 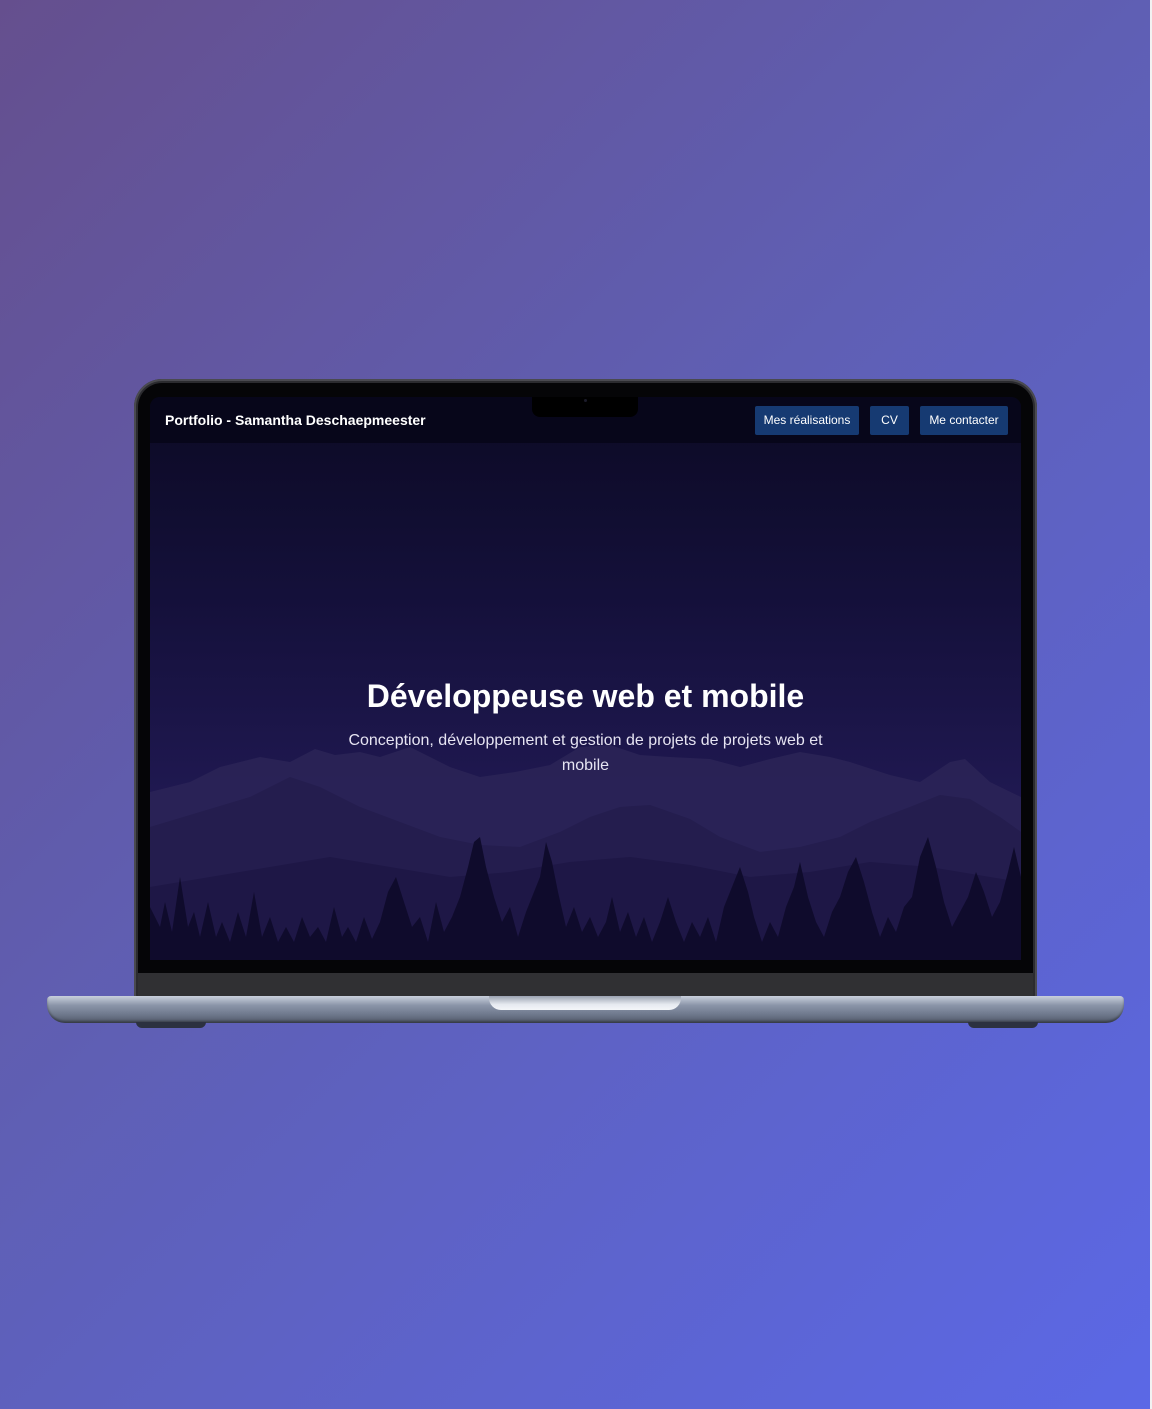 What do you see at coordinates (889, 420) in the screenshot?
I see `nav-cv-button: CV` at bounding box center [889, 420].